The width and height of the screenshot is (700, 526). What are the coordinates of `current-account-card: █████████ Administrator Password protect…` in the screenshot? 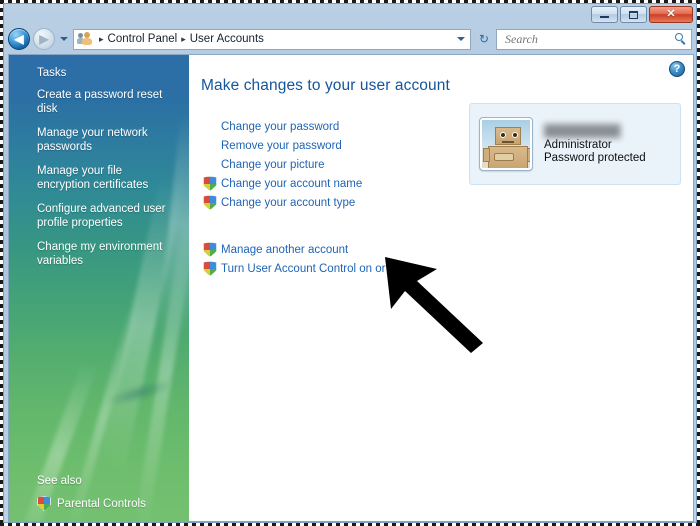 It's located at (575, 144).